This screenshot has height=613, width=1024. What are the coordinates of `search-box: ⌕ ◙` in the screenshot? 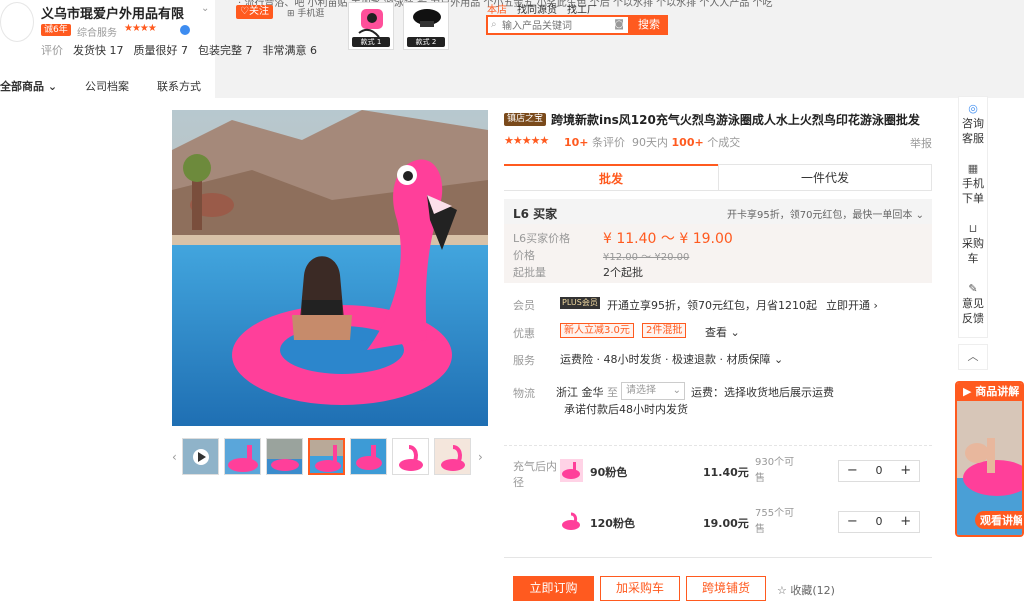 It's located at (558, 25).